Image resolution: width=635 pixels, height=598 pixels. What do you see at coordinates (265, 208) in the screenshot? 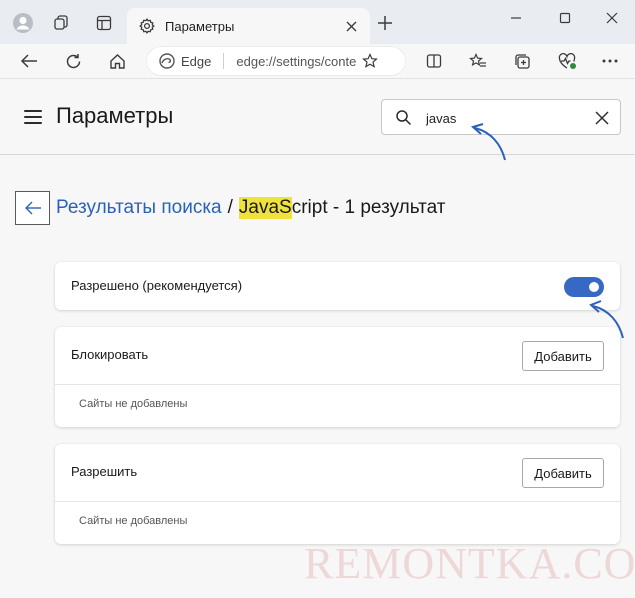
I see `search-highlight: JavaS` at bounding box center [265, 208].